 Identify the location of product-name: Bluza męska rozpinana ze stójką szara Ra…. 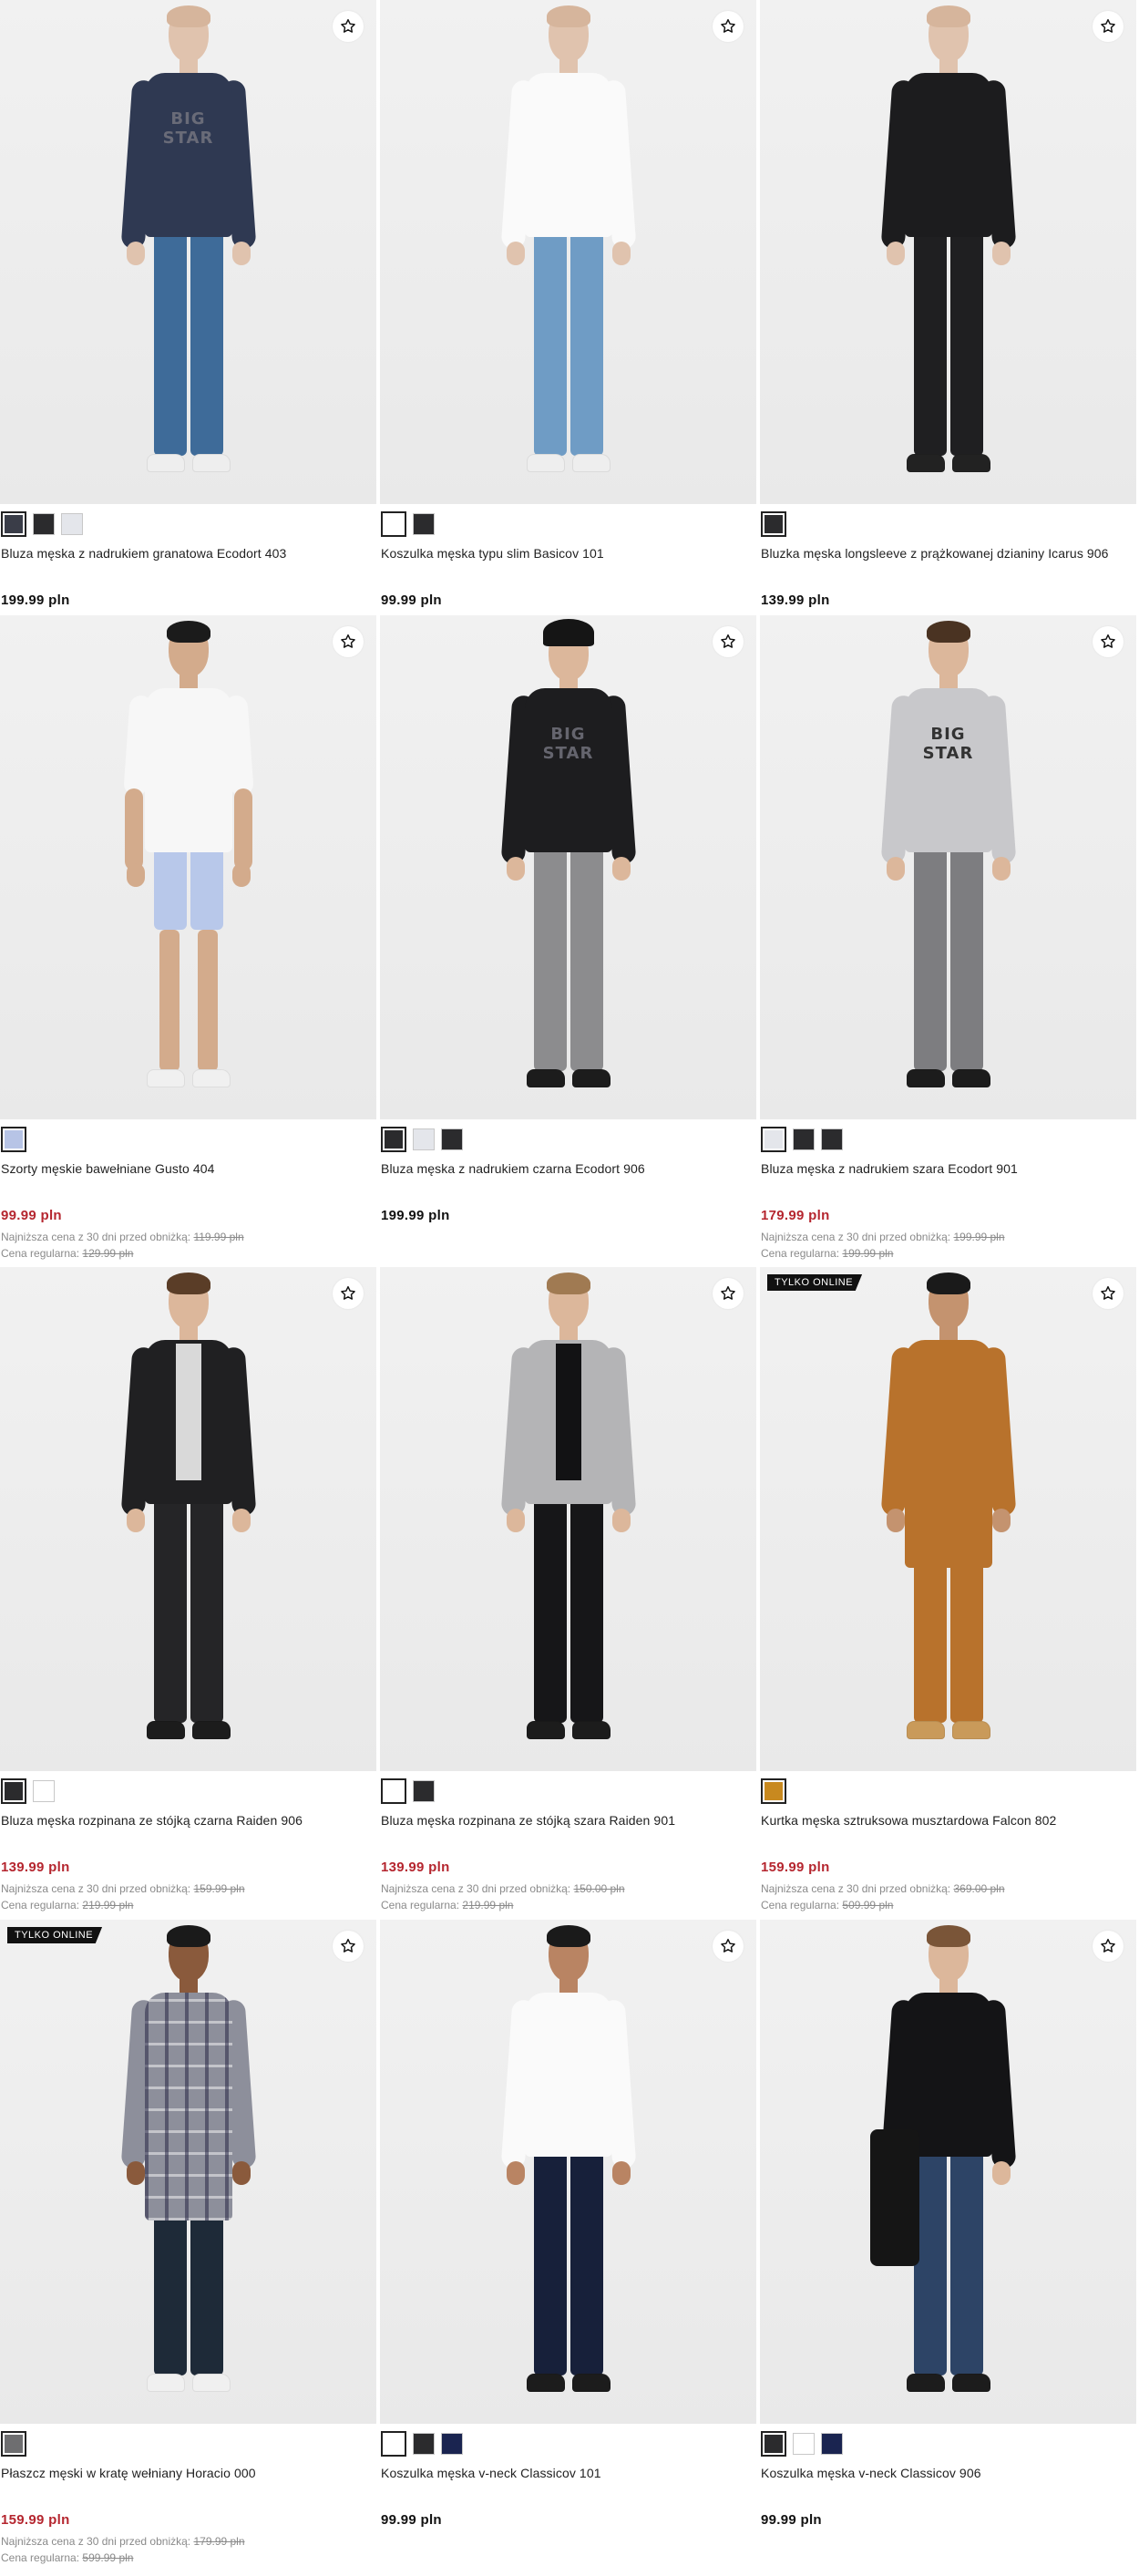
(528, 1820).